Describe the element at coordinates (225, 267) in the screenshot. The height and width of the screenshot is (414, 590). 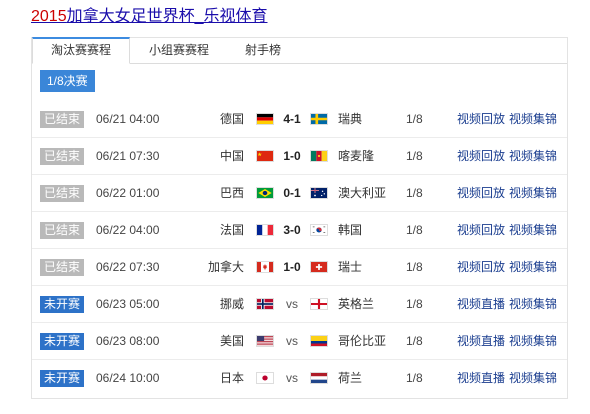
I see `home-team: 加拿大` at that location.